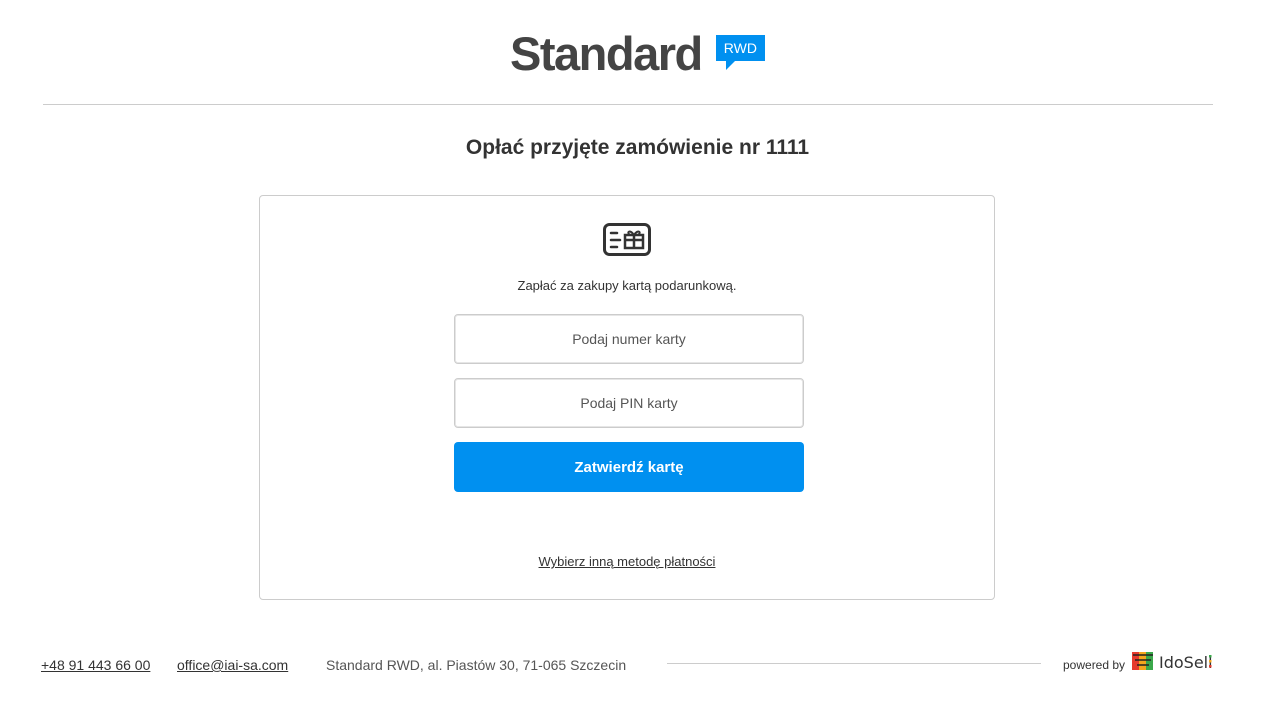 This screenshot has height=706, width=1275. What do you see at coordinates (629, 339) in the screenshot?
I see `card-number-input` at bounding box center [629, 339].